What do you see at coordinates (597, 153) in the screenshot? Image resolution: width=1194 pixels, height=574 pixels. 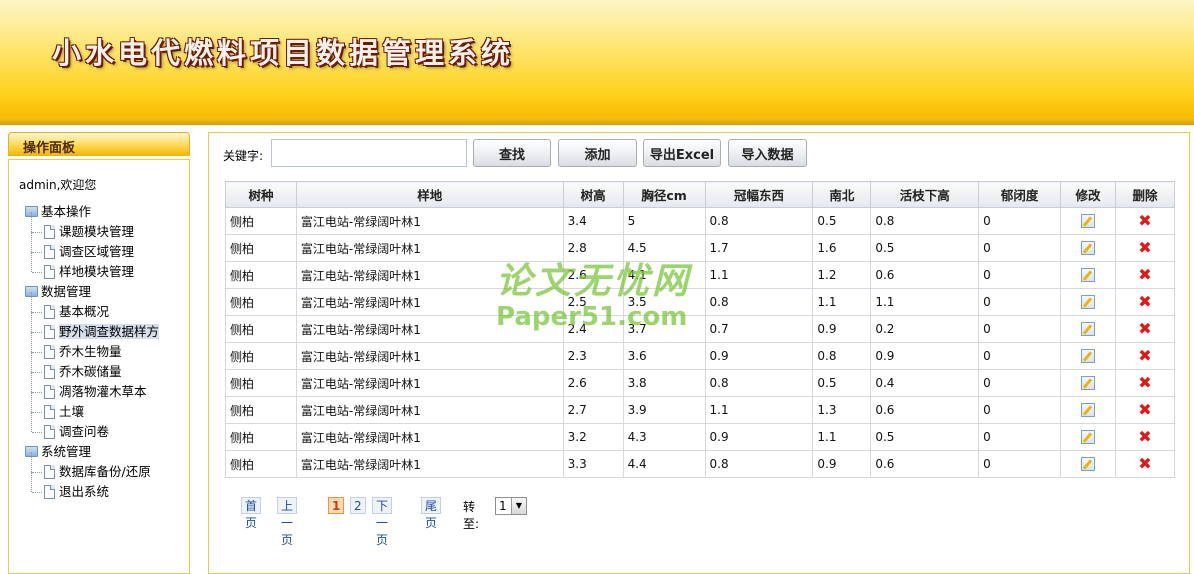 I see `add-button: 添加` at bounding box center [597, 153].